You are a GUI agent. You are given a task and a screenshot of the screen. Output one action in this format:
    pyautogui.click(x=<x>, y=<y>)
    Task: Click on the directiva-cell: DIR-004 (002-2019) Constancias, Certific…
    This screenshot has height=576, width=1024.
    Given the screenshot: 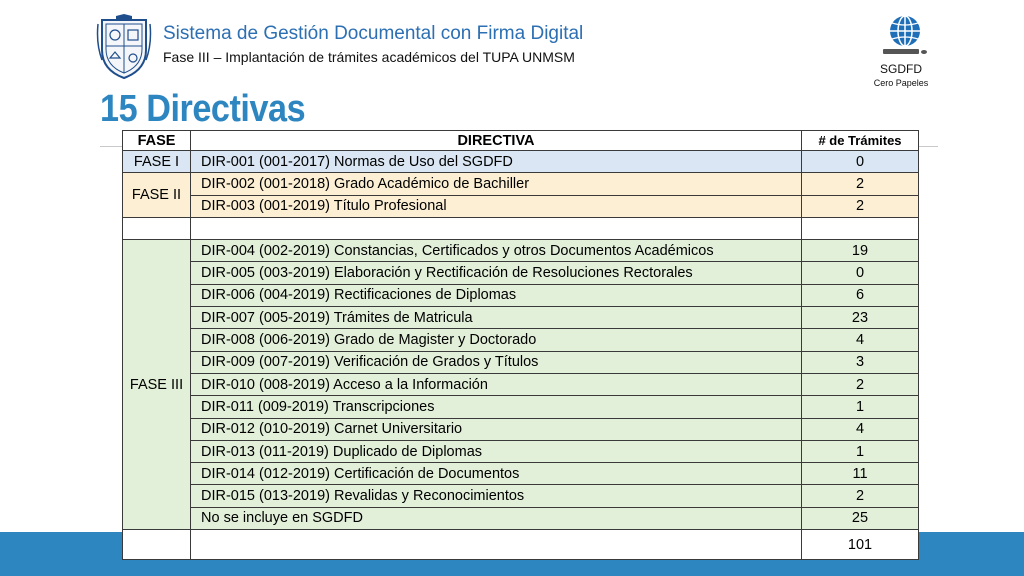 What is the action you would take?
    pyautogui.click(x=496, y=251)
    